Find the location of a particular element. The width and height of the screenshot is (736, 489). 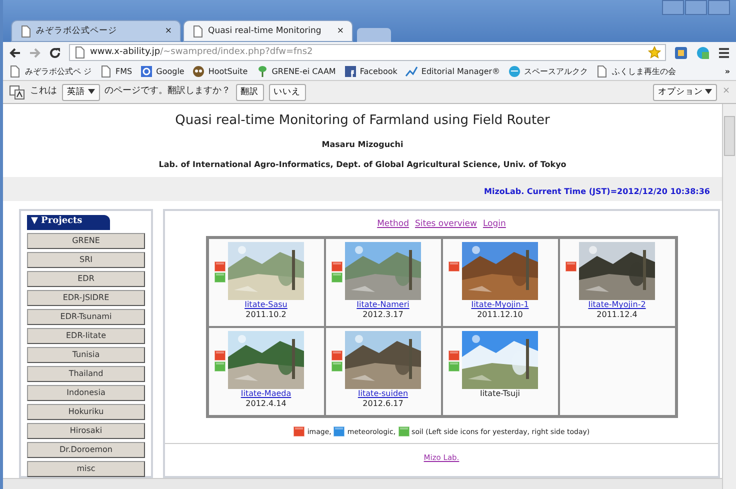

site-link: Iitate-Myojin-1 is located at coordinates (500, 305).